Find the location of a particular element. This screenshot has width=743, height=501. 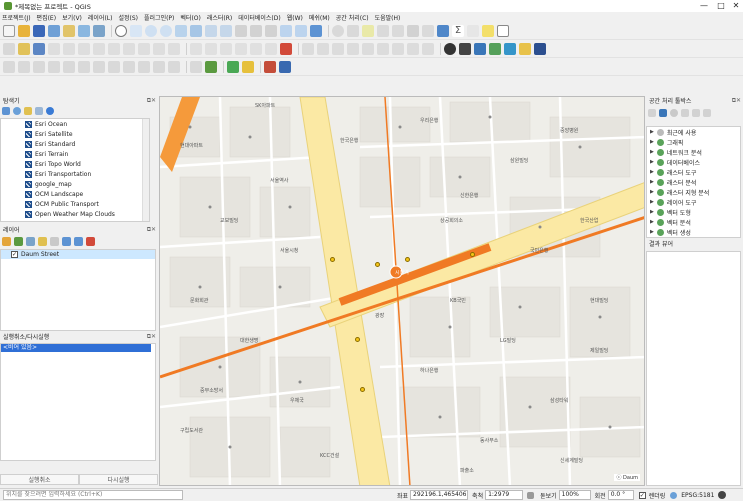

results-viewer-icon is located at coordinates (685, 113).